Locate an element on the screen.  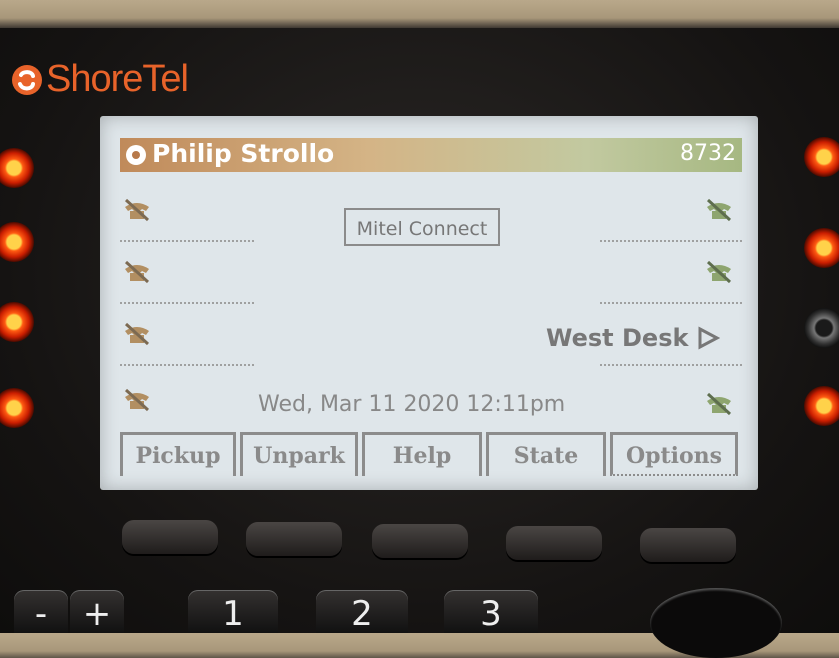
softkey-bar: Pickup Unpark Help State Options is located at coordinates (431, 454).